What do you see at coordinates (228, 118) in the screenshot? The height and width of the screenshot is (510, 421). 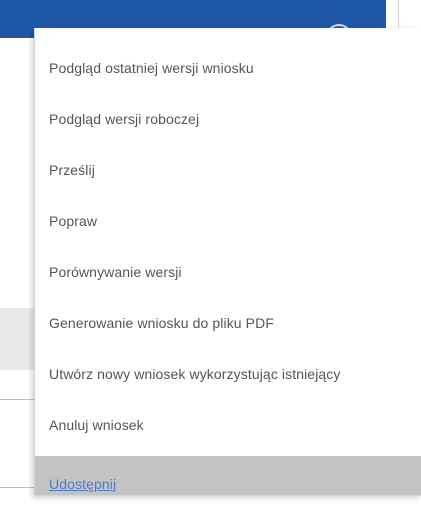 I see `menu-item-preview-draft: Podgląd wersji roboczej` at bounding box center [228, 118].